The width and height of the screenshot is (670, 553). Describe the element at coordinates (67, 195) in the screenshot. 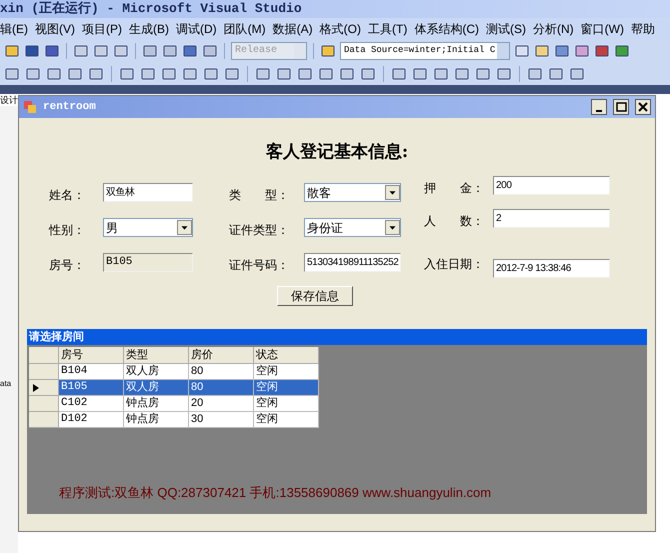

I see `field-label: 姓名：` at that location.